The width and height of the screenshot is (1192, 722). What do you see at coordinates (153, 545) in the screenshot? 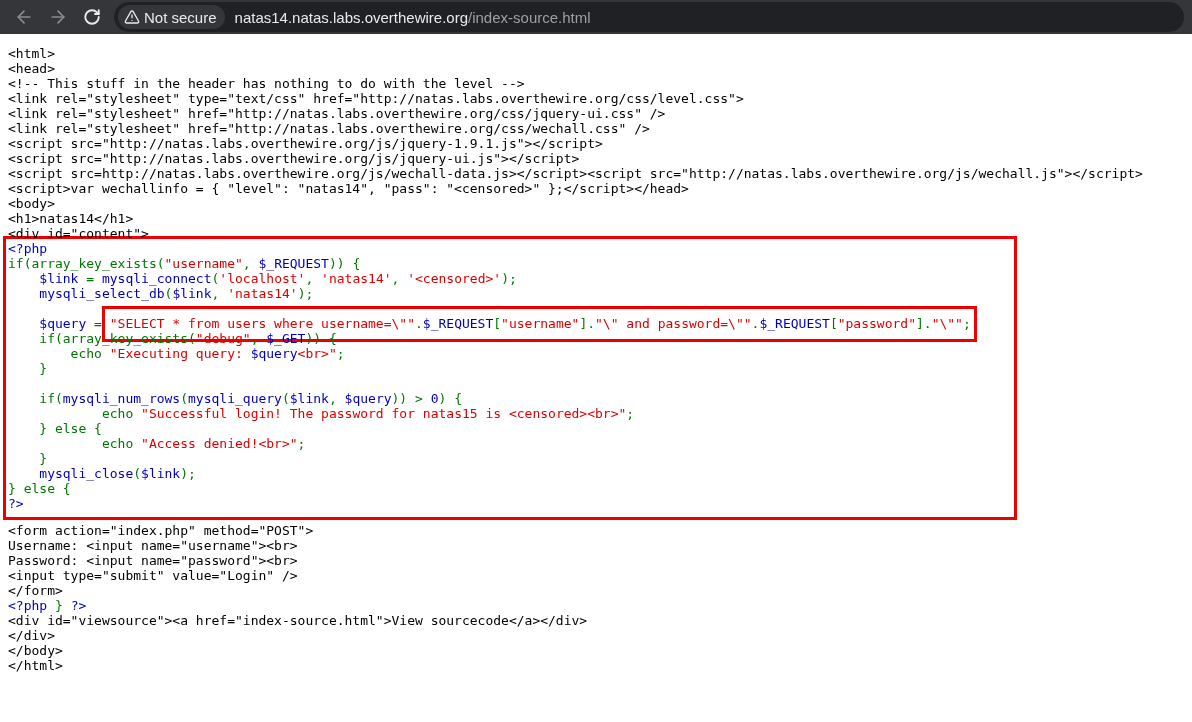
I see `code-line: Username: <input name="username"><br>` at bounding box center [153, 545].